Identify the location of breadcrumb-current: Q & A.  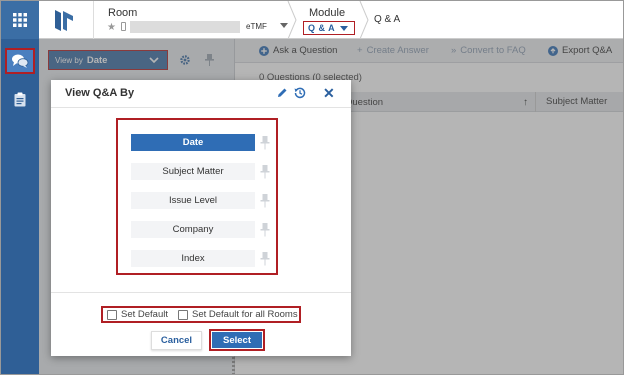
(387, 19).